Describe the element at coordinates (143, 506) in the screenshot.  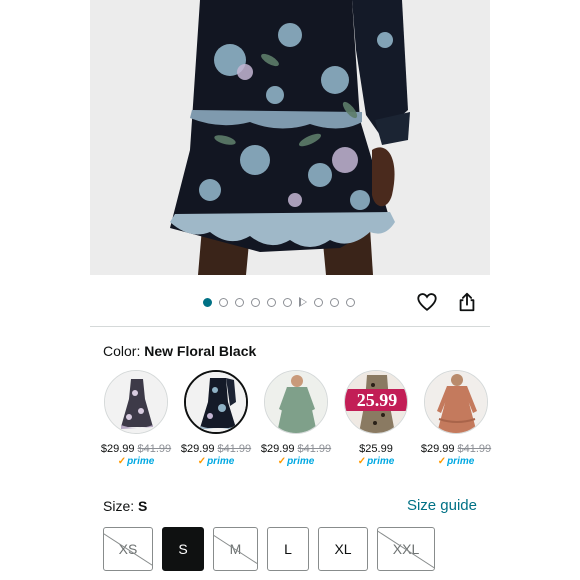
I see `selected-size-value: S` at that location.